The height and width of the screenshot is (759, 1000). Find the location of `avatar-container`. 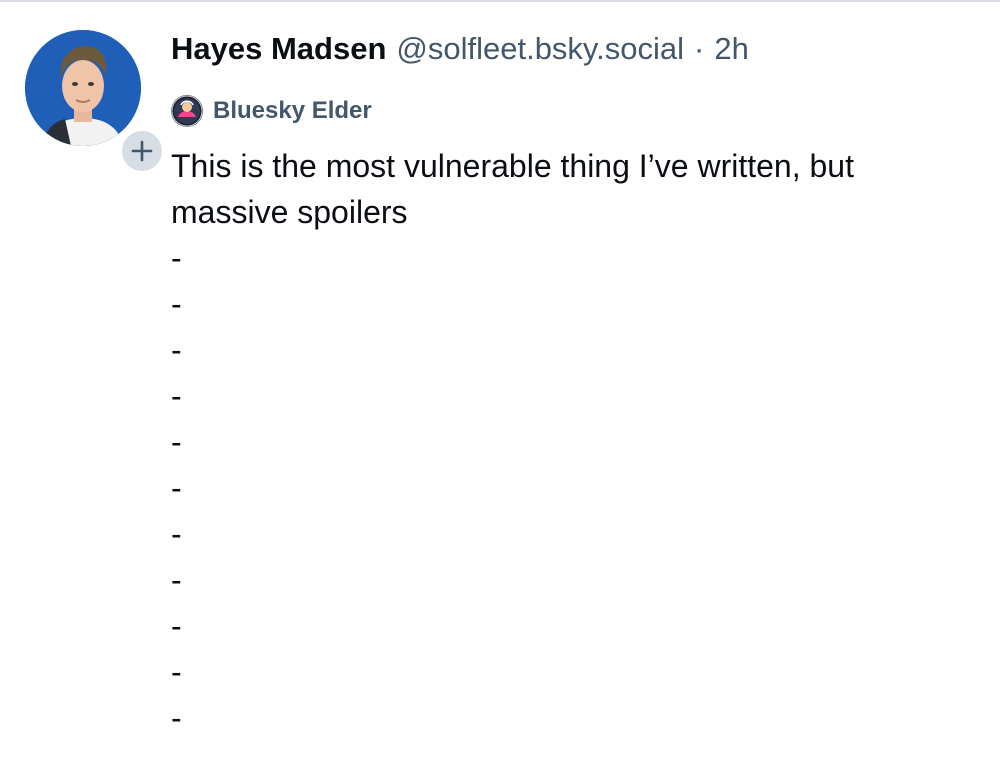

avatar-container is located at coordinates (95, 102).